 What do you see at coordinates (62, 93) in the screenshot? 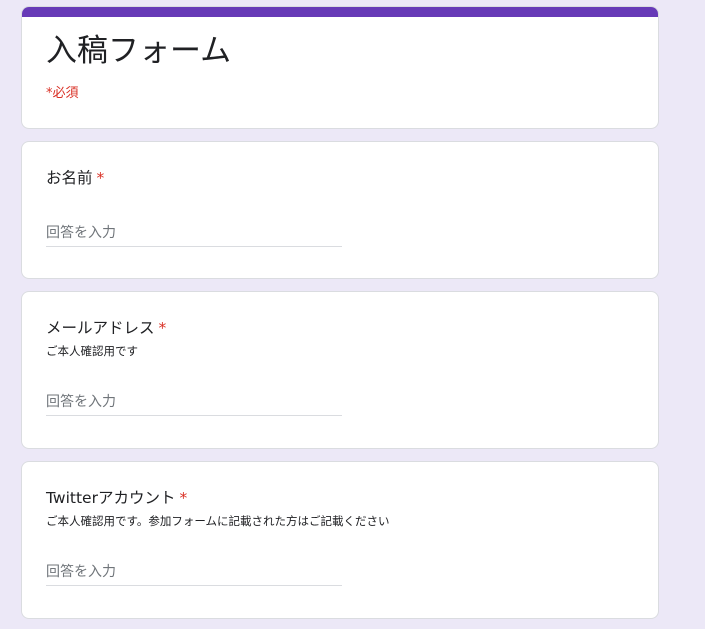
I see `required-note: *必須` at bounding box center [62, 93].